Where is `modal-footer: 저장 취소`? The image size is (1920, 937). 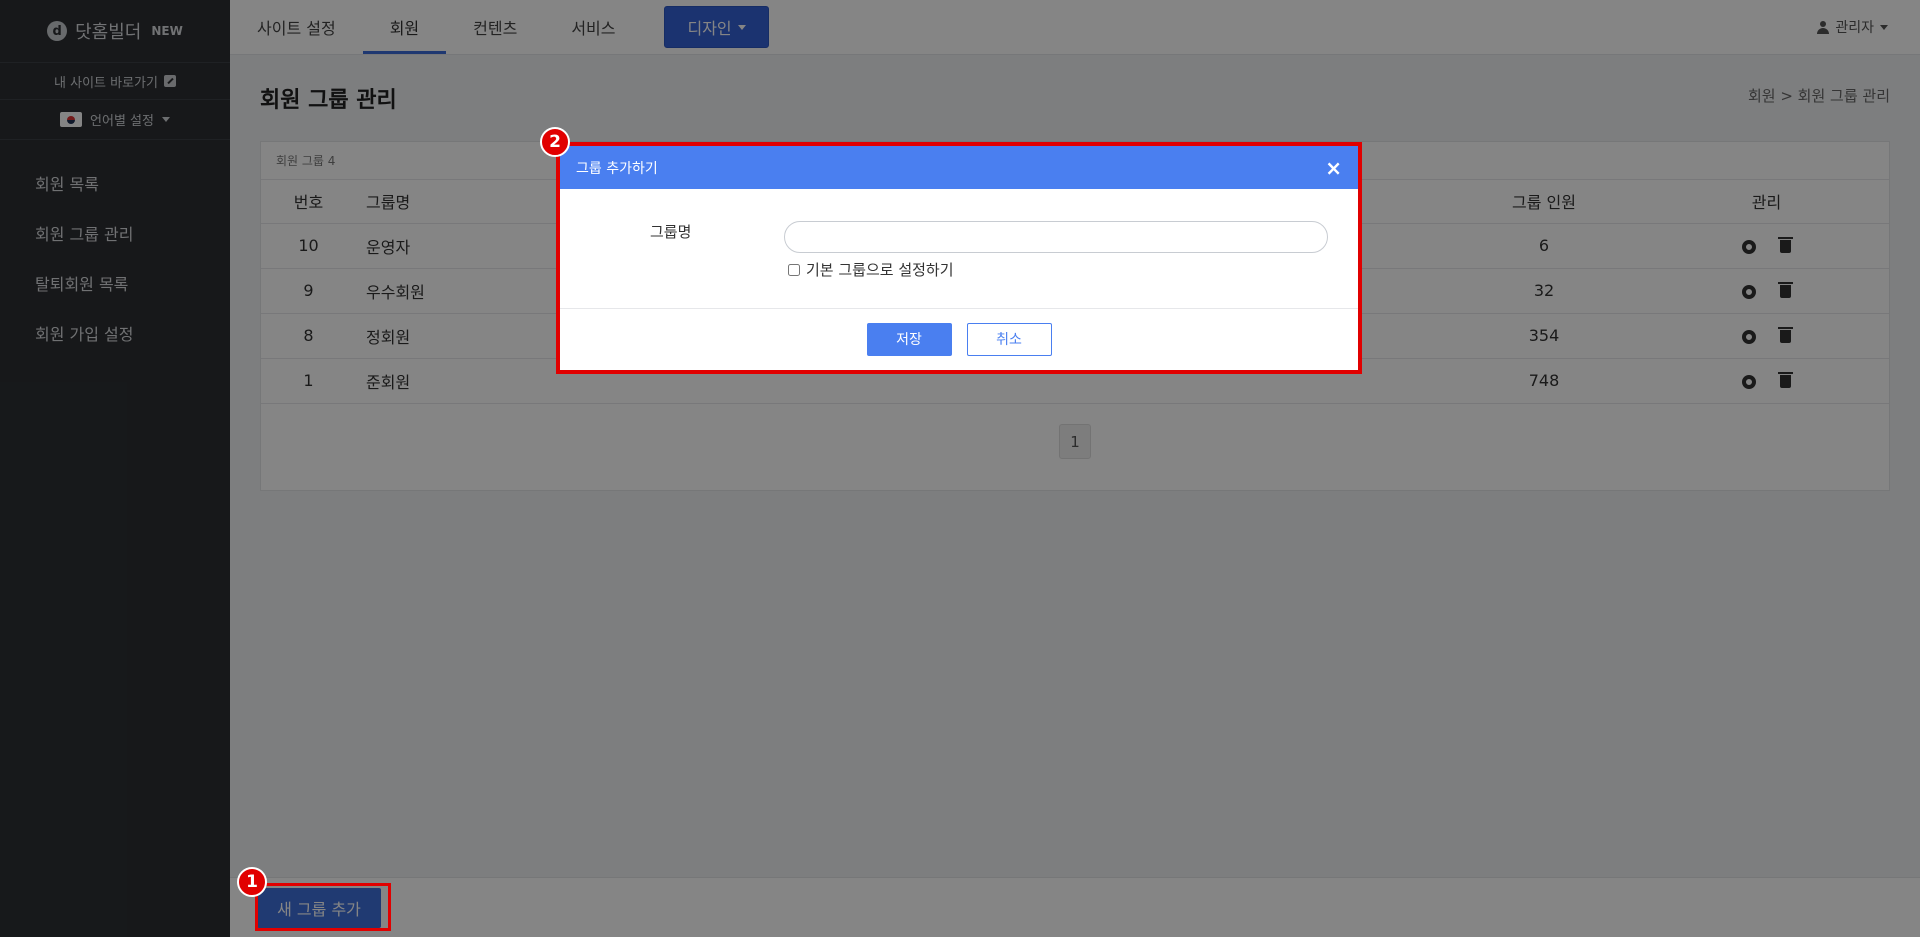 modal-footer: 저장 취소 is located at coordinates (959, 339).